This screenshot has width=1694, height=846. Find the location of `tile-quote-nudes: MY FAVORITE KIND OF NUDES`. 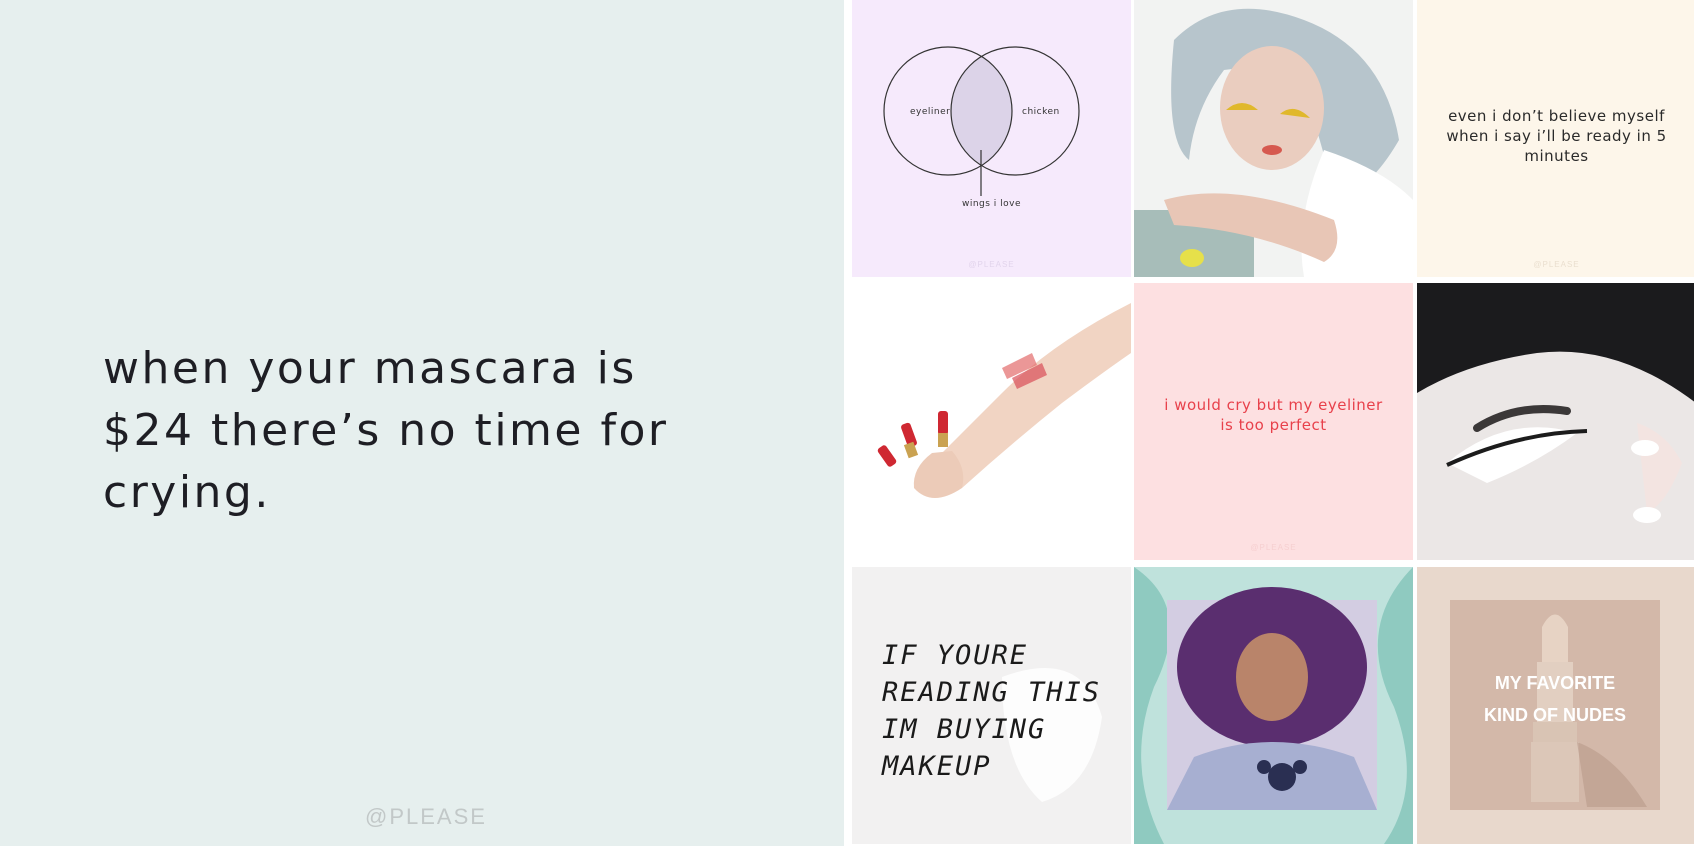

tile-quote-nudes: MY FAVORITE KIND OF NUDES is located at coordinates (1555, 705).